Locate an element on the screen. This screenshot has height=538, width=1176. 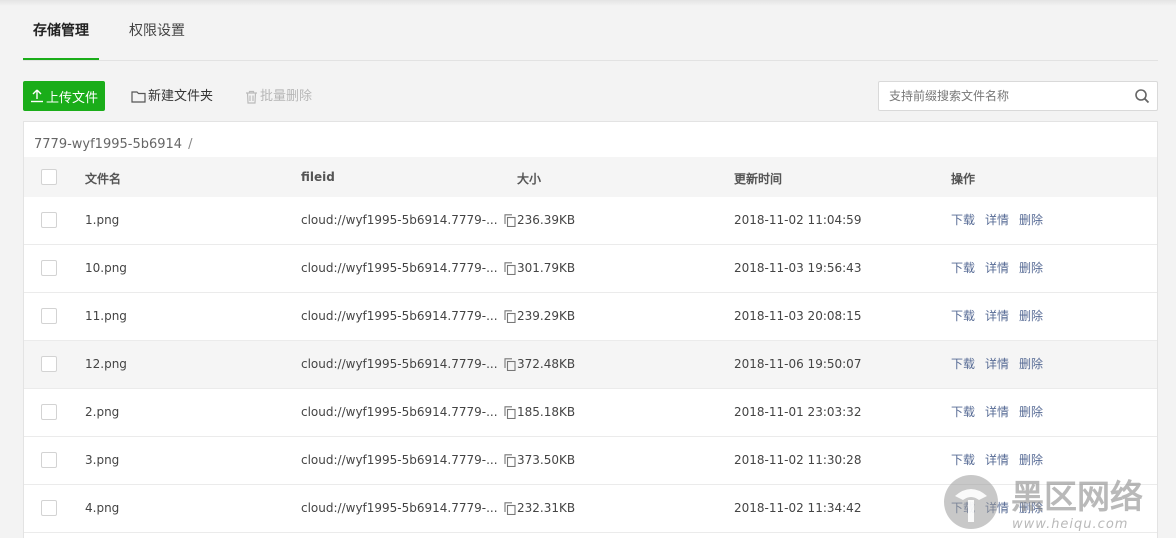
file-size: 239.29KB is located at coordinates (546, 316).